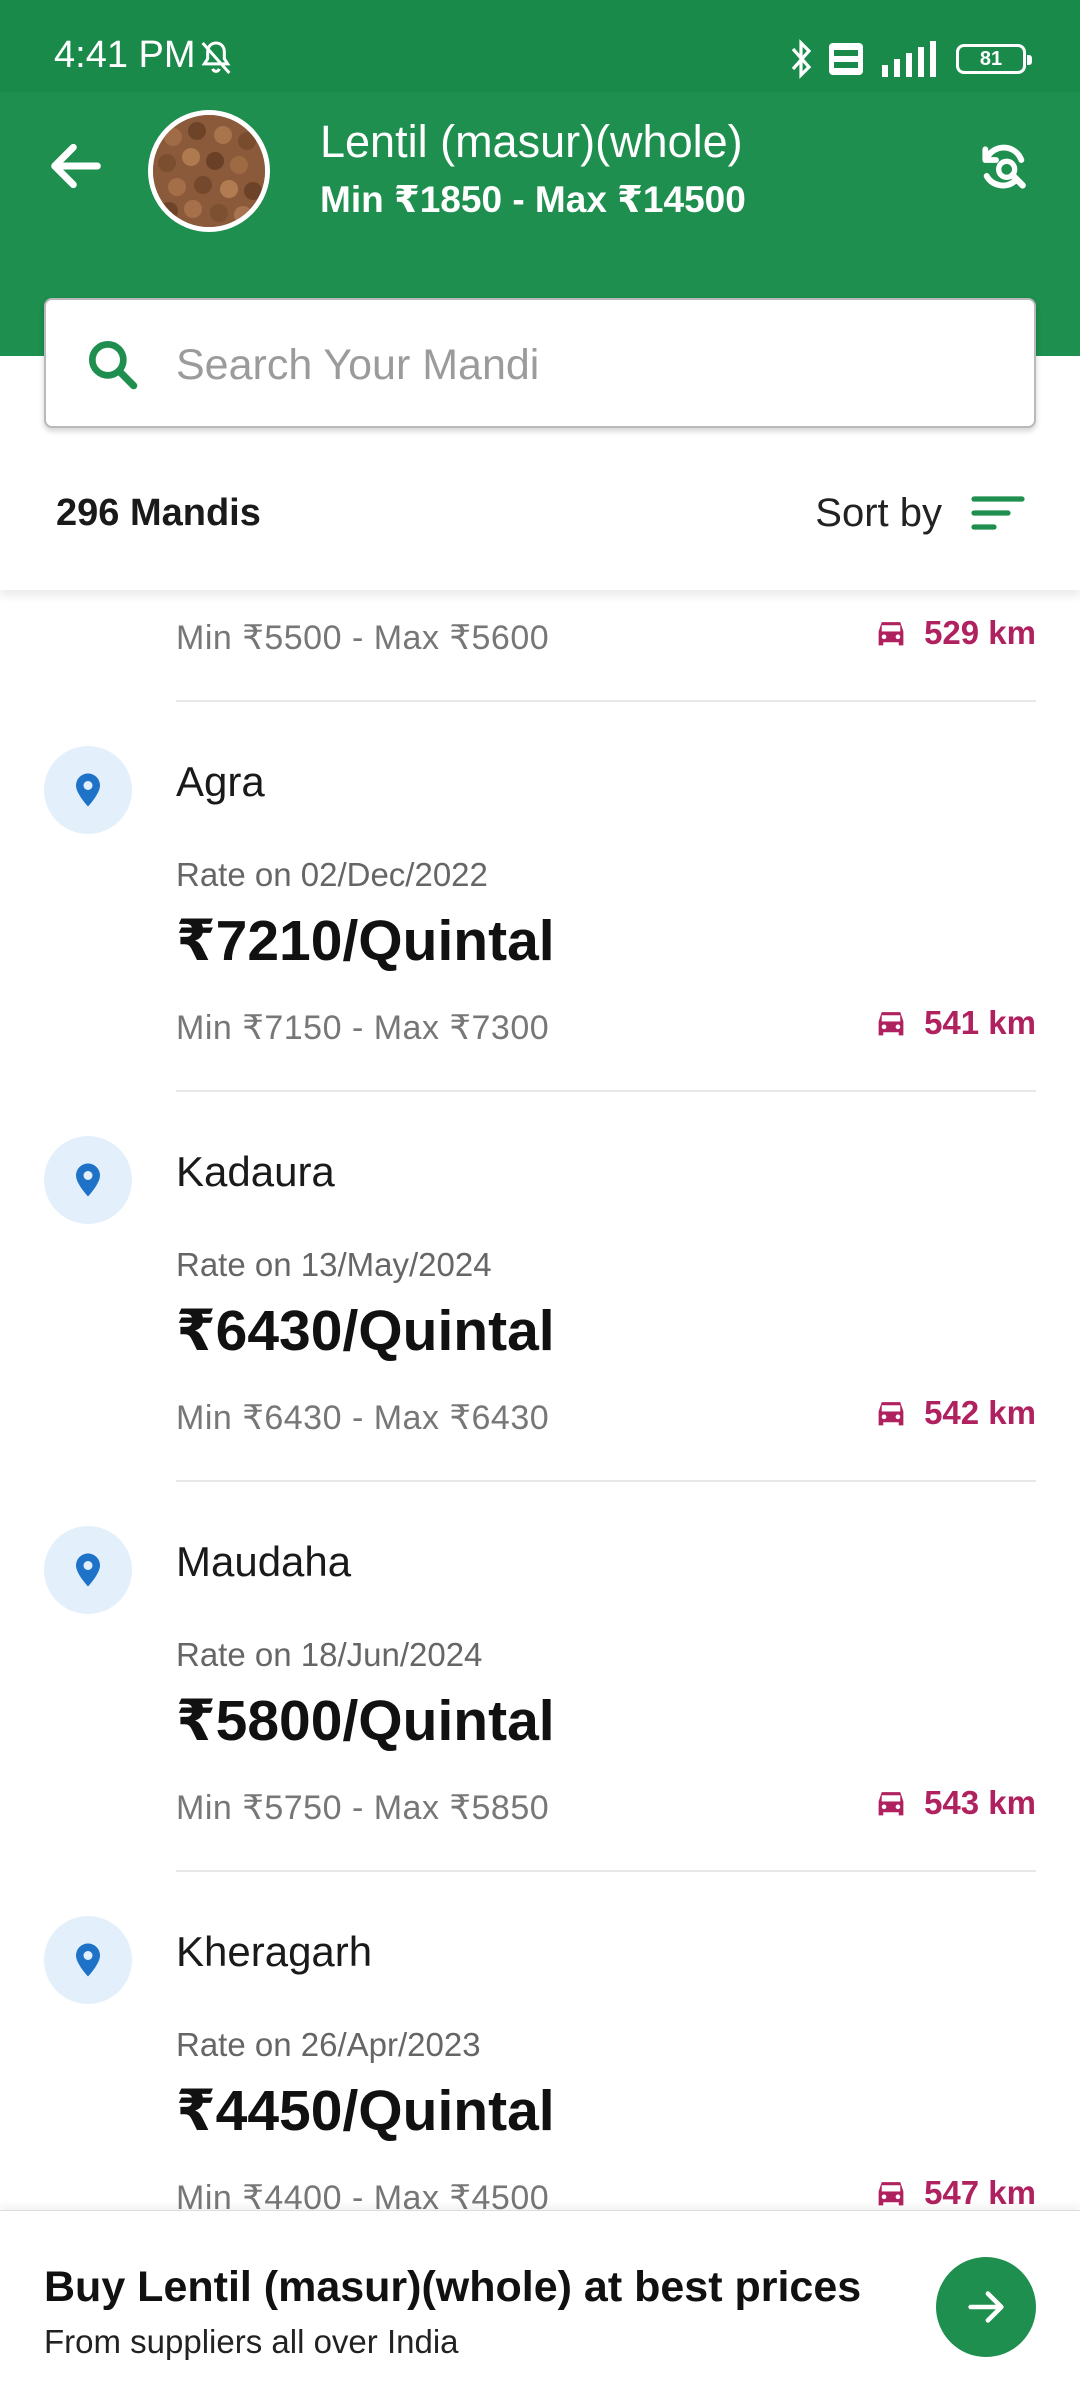 This screenshot has width=1080, height=2400. Describe the element at coordinates (878, 512) in the screenshot. I see `sort-label: Sort by` at that location.